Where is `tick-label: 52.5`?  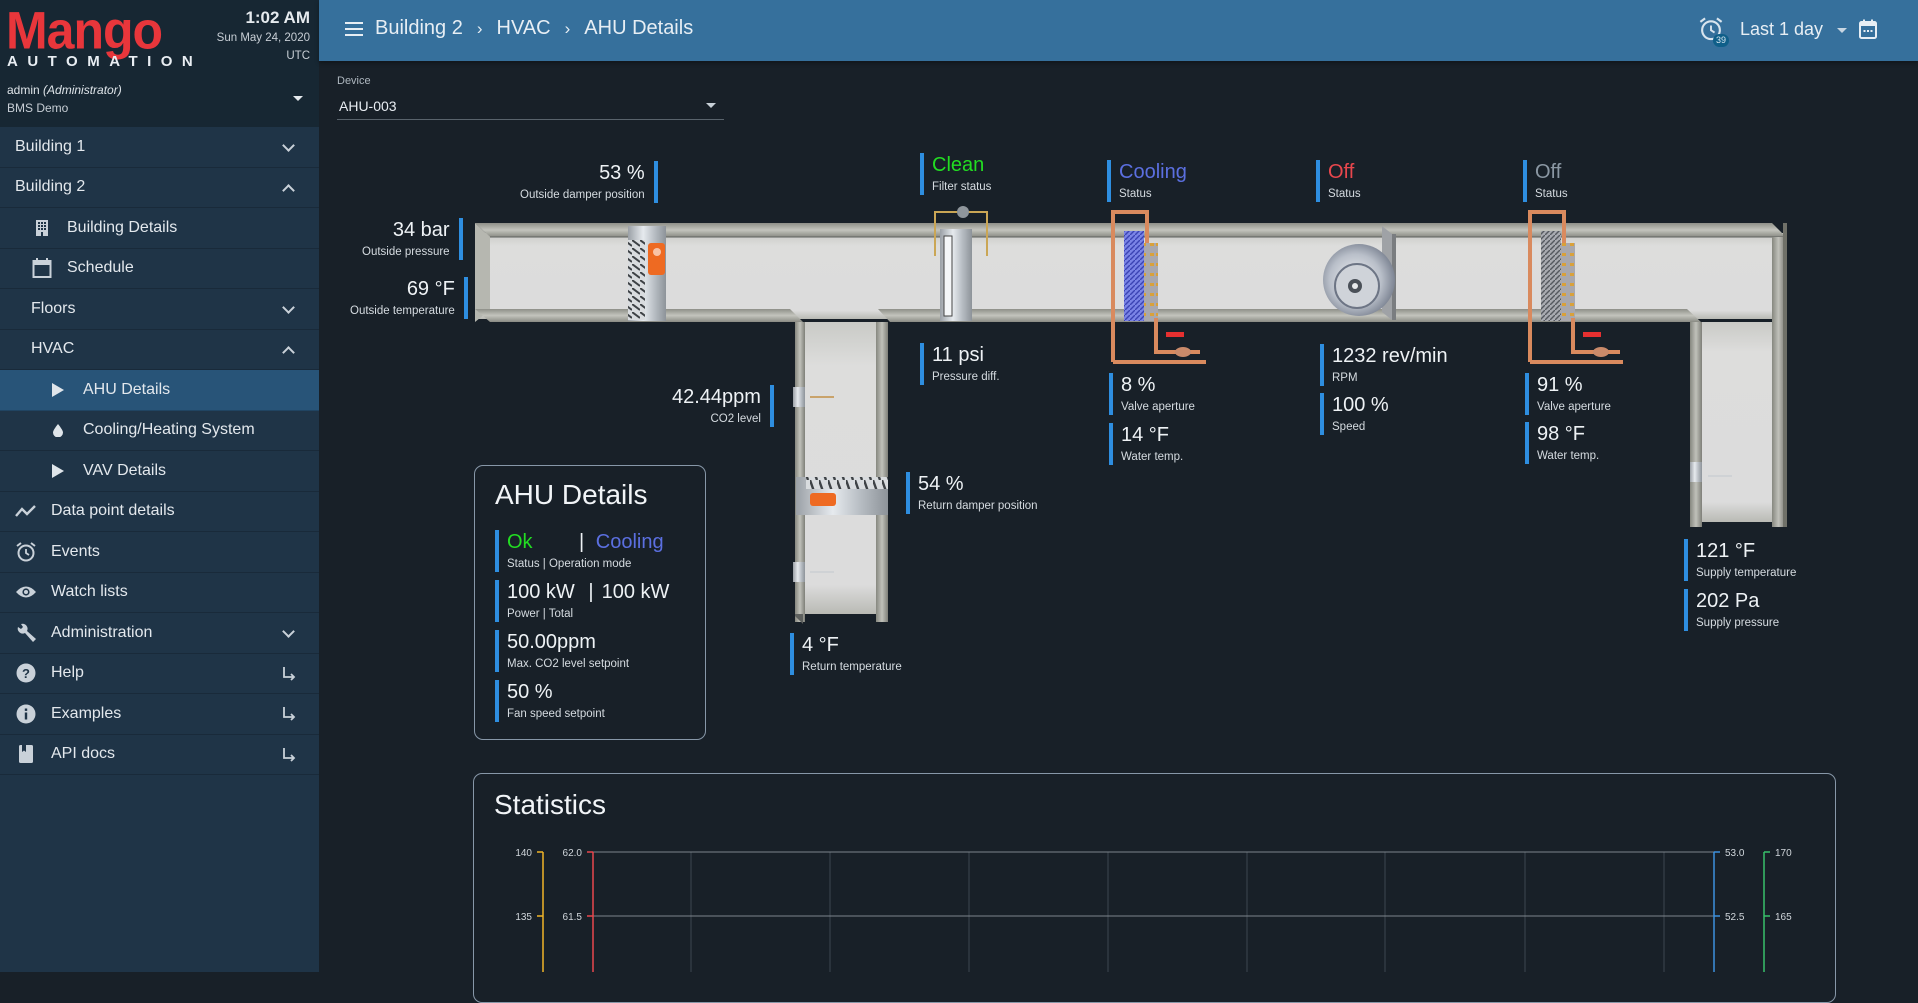 tick-label: 52.5 is located at coordinates (1735, 917).